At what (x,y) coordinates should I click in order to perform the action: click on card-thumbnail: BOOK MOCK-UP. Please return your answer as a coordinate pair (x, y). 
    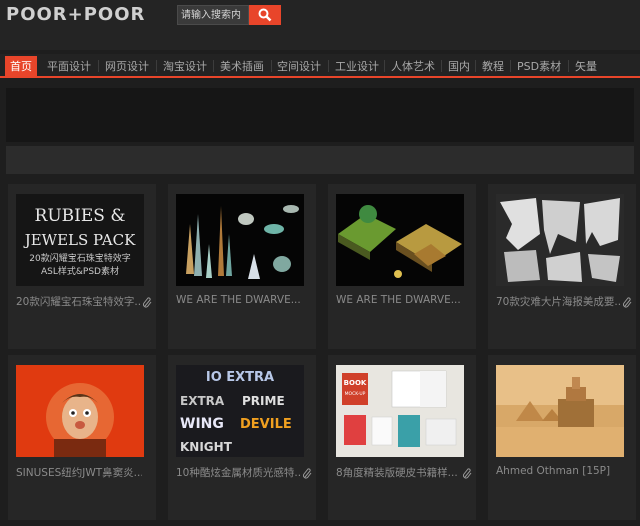
    Looking at the image, I should click on (400, 411).